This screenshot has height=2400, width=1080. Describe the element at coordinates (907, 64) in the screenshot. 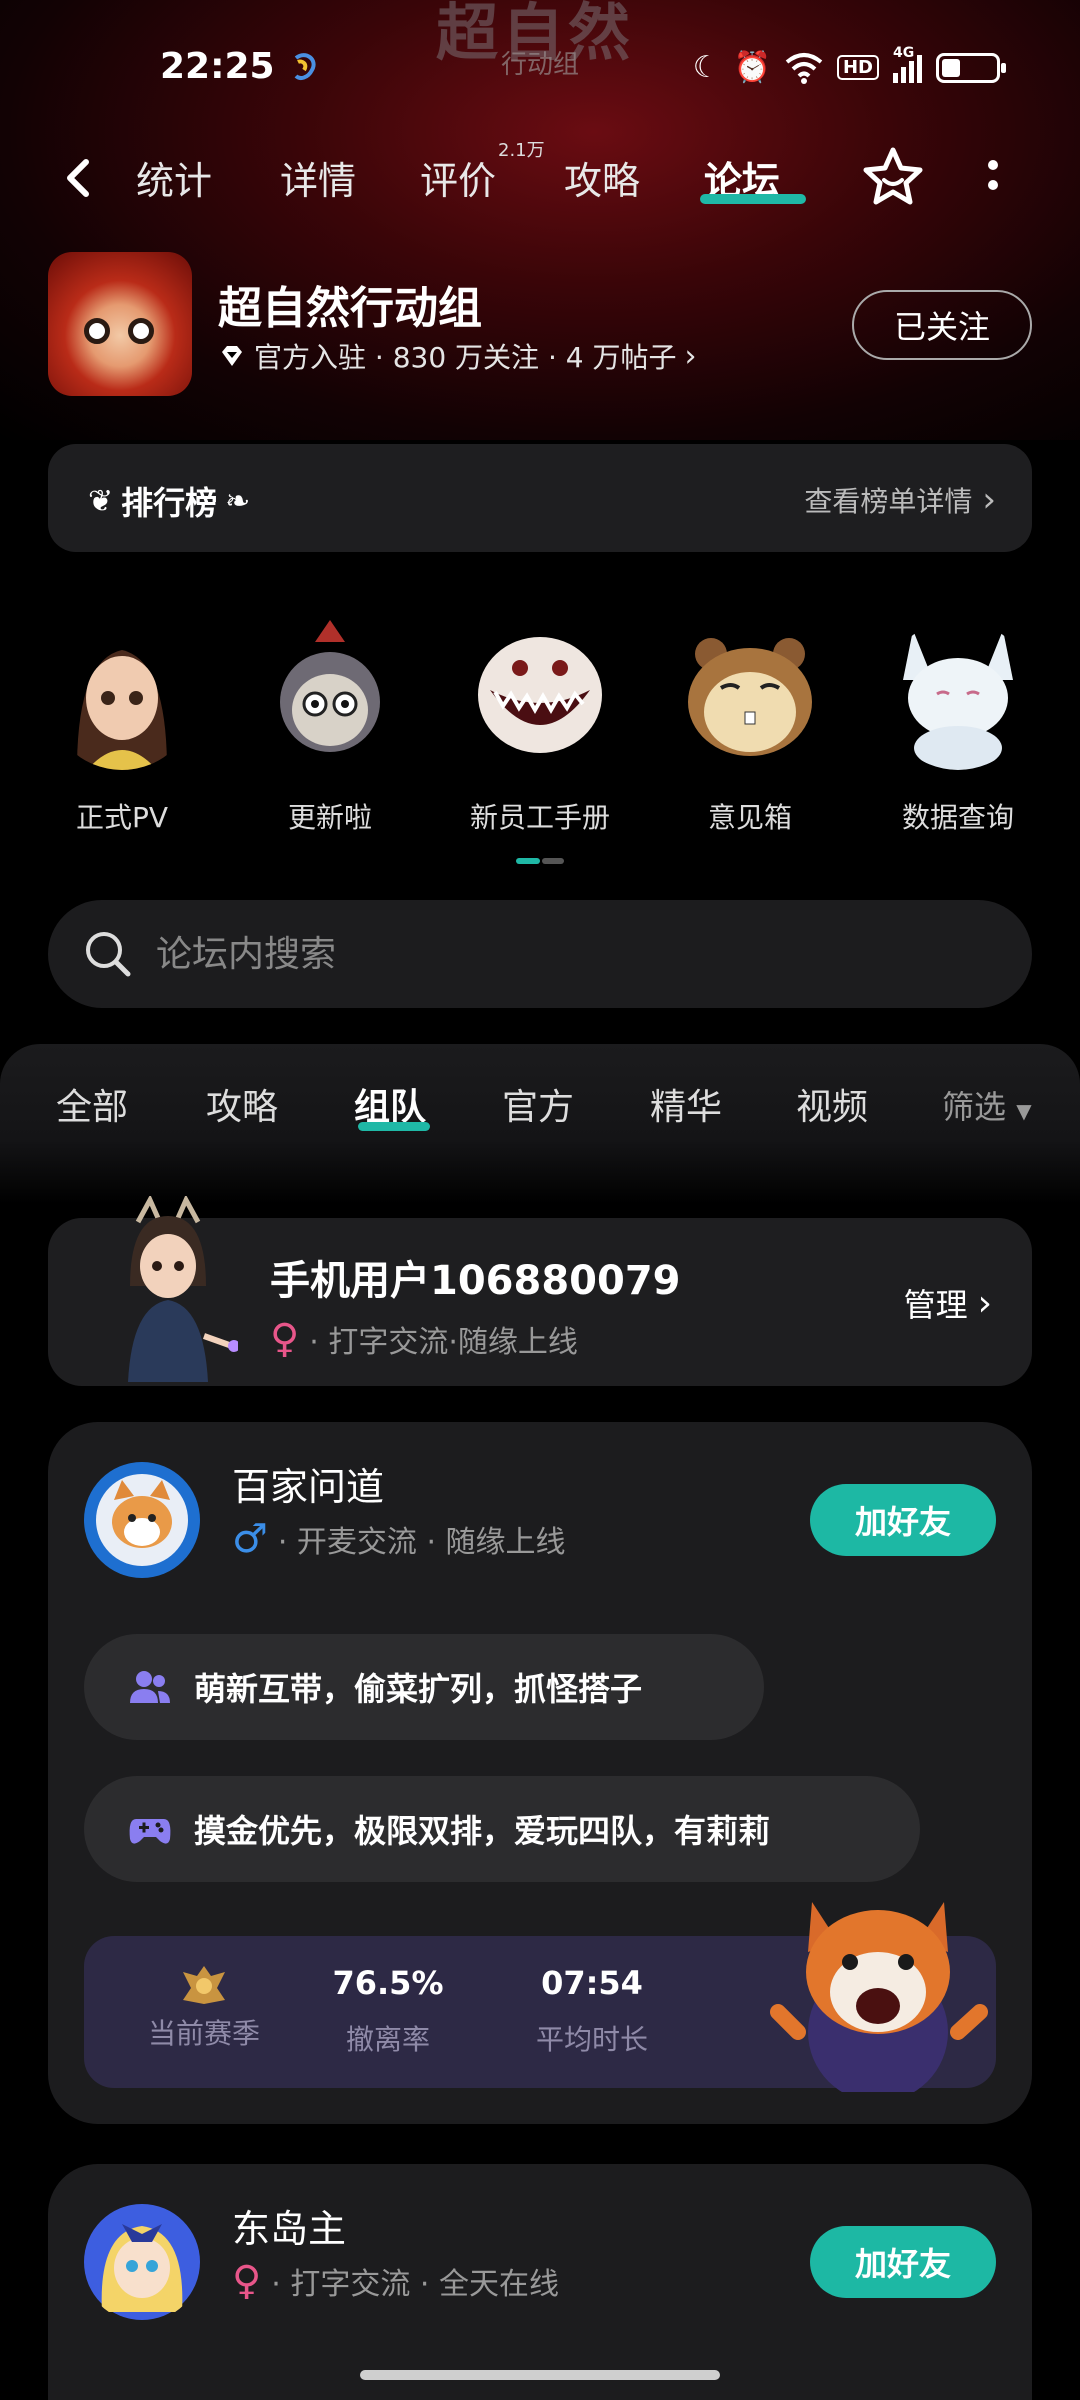

I see `signal-icon: 4G` at that location.